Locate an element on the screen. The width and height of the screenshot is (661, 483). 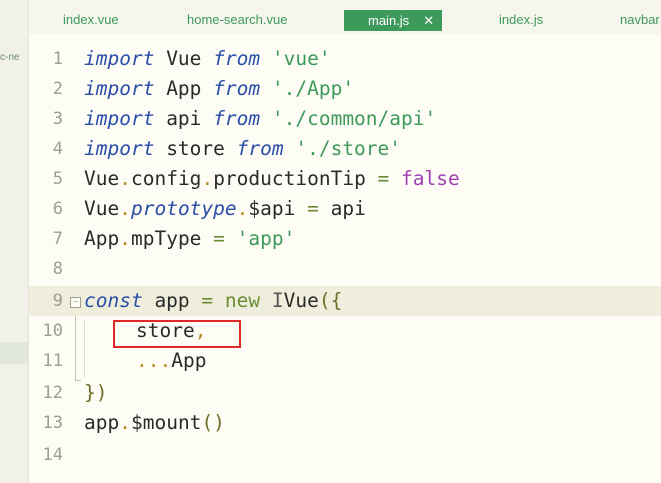
paren: ( is located at coordinates (324, 300).